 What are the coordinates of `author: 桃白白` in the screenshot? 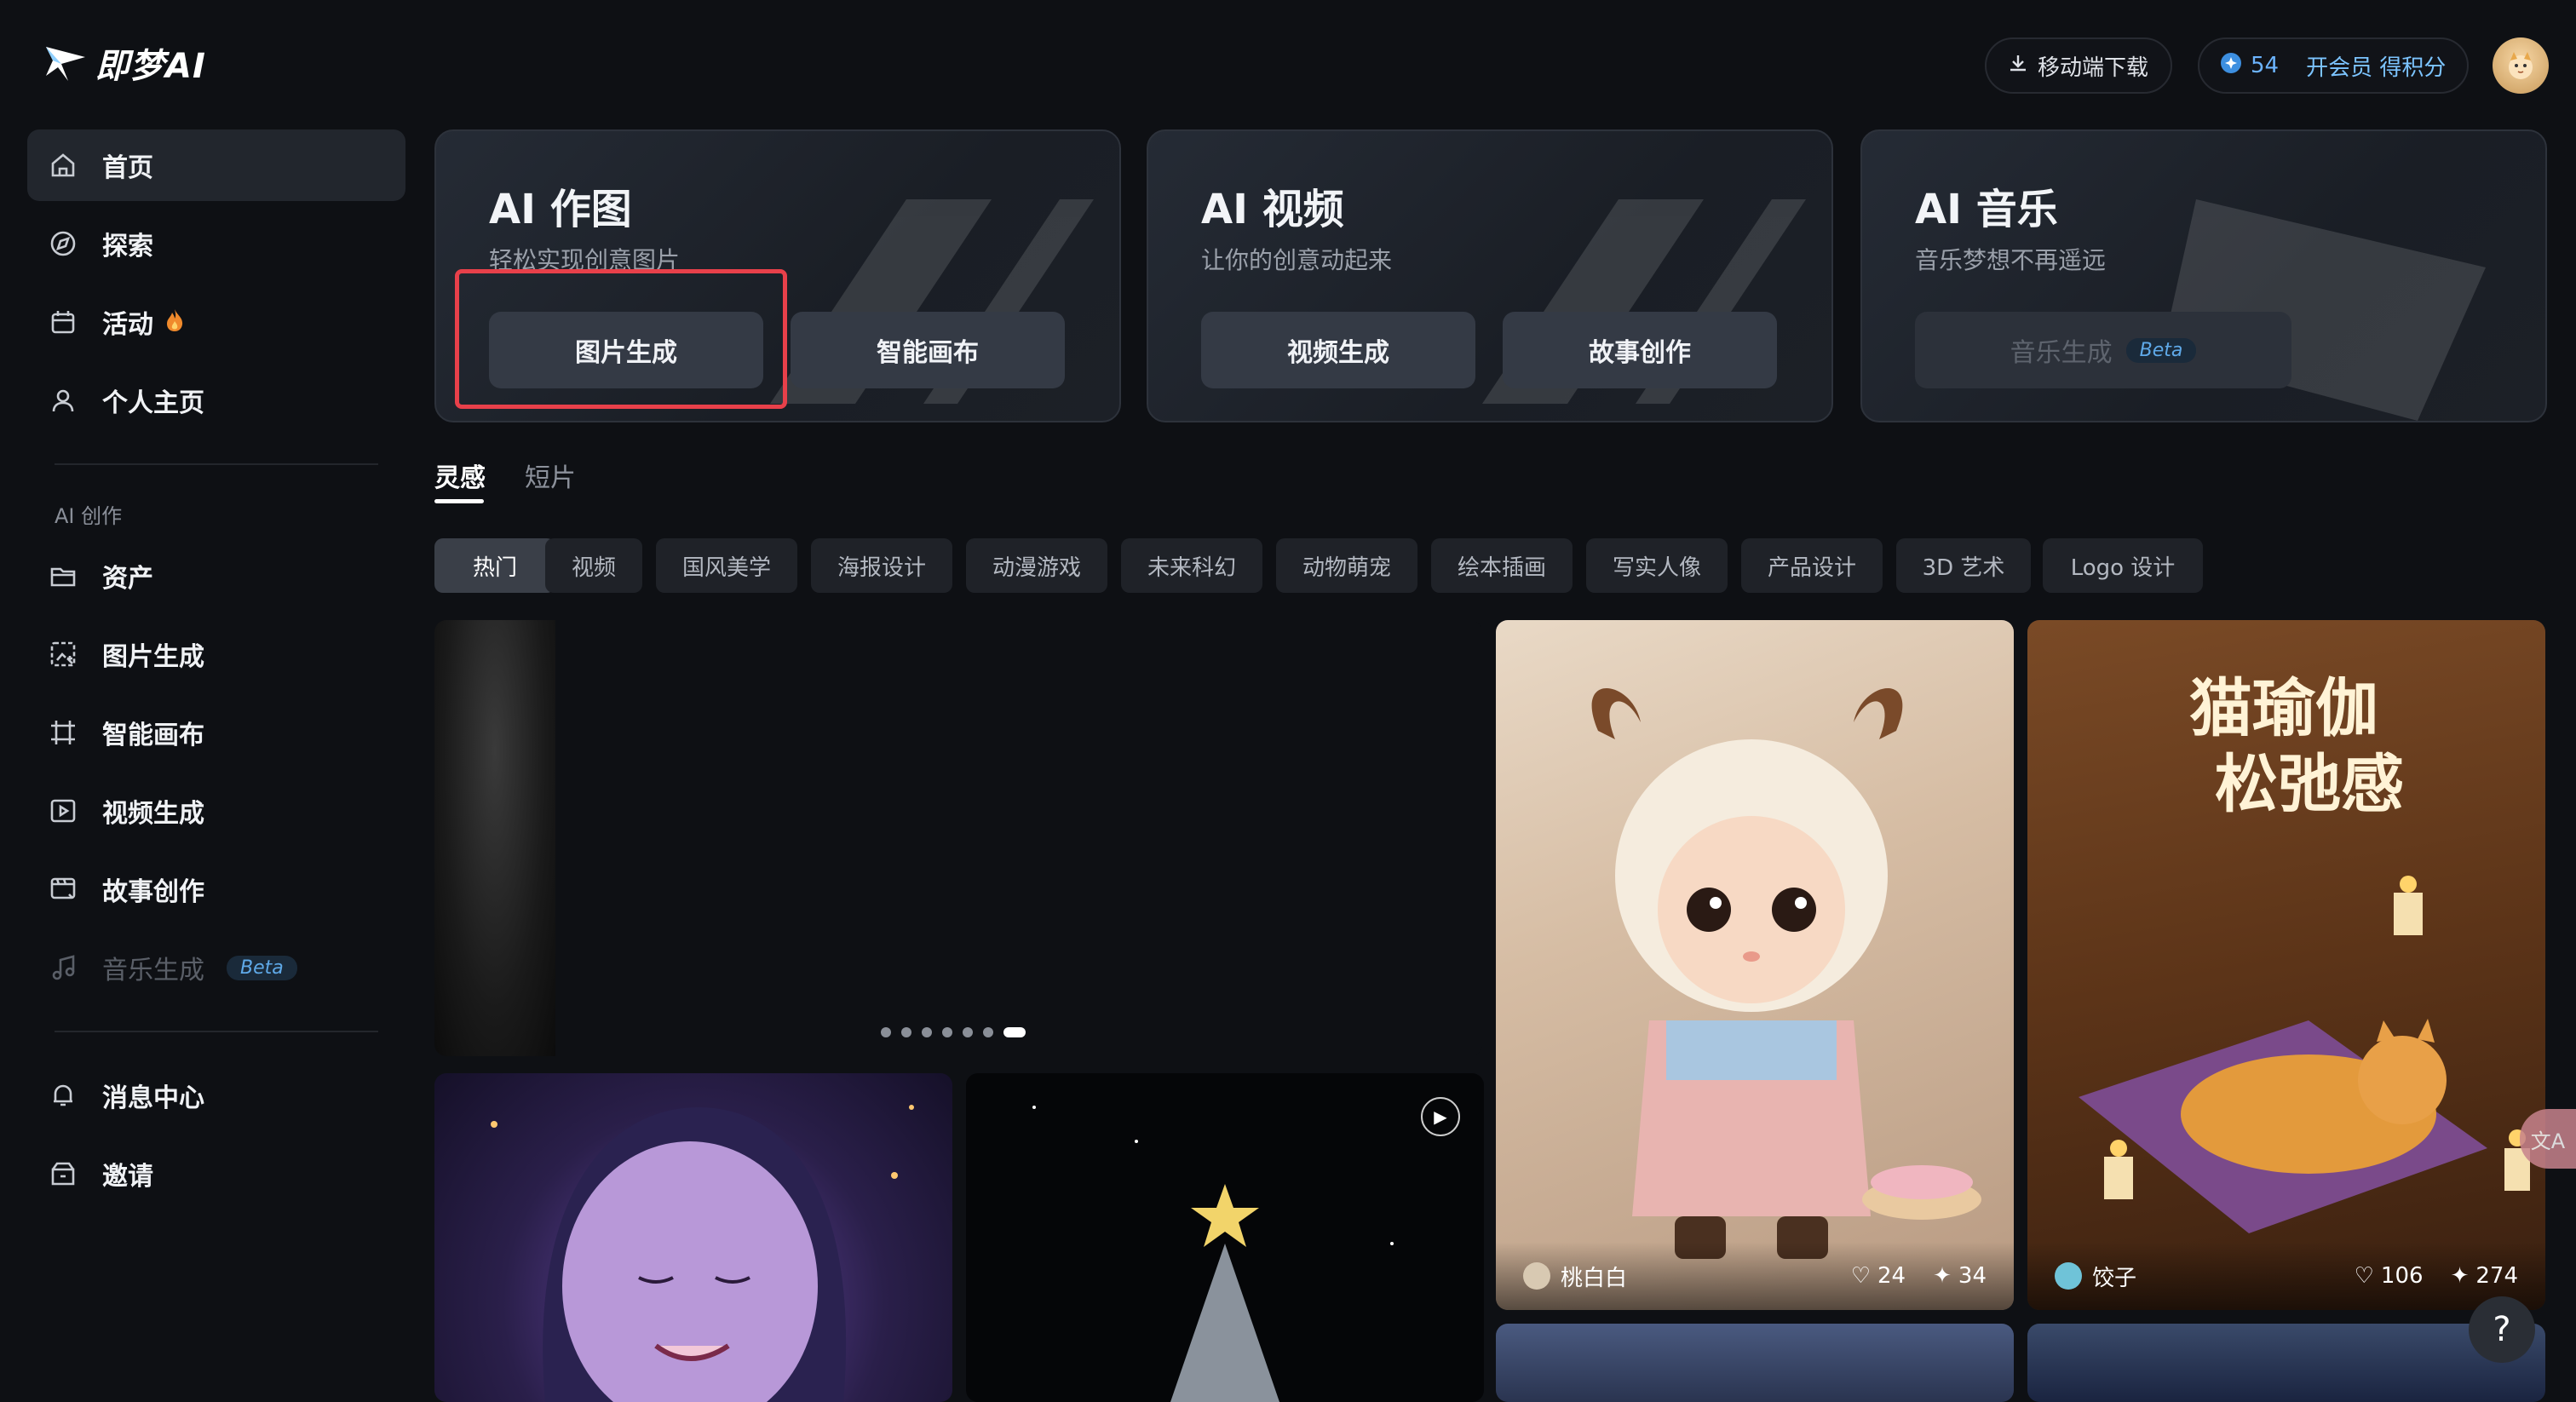 It's located at (1674, 1276).